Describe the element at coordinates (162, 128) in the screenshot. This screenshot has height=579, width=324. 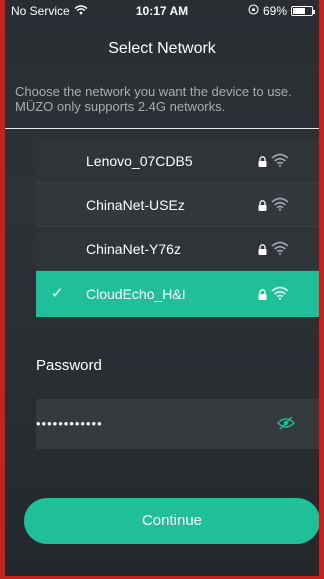
I see `divider` at that location.